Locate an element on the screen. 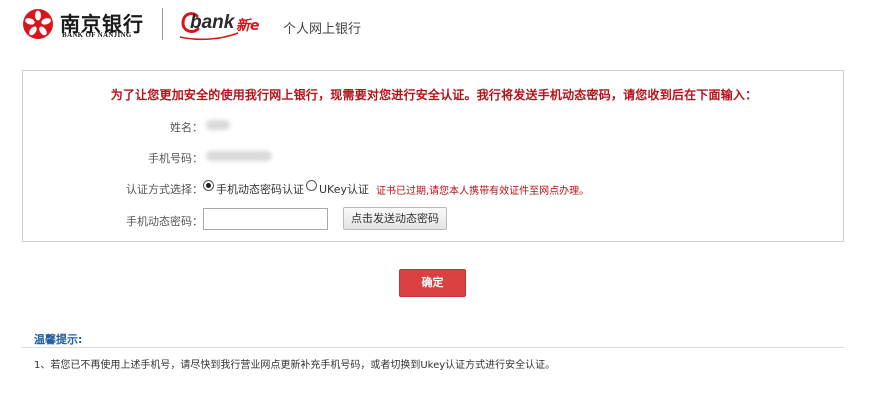  name-value-redacted is located at coordinates (218, 125).